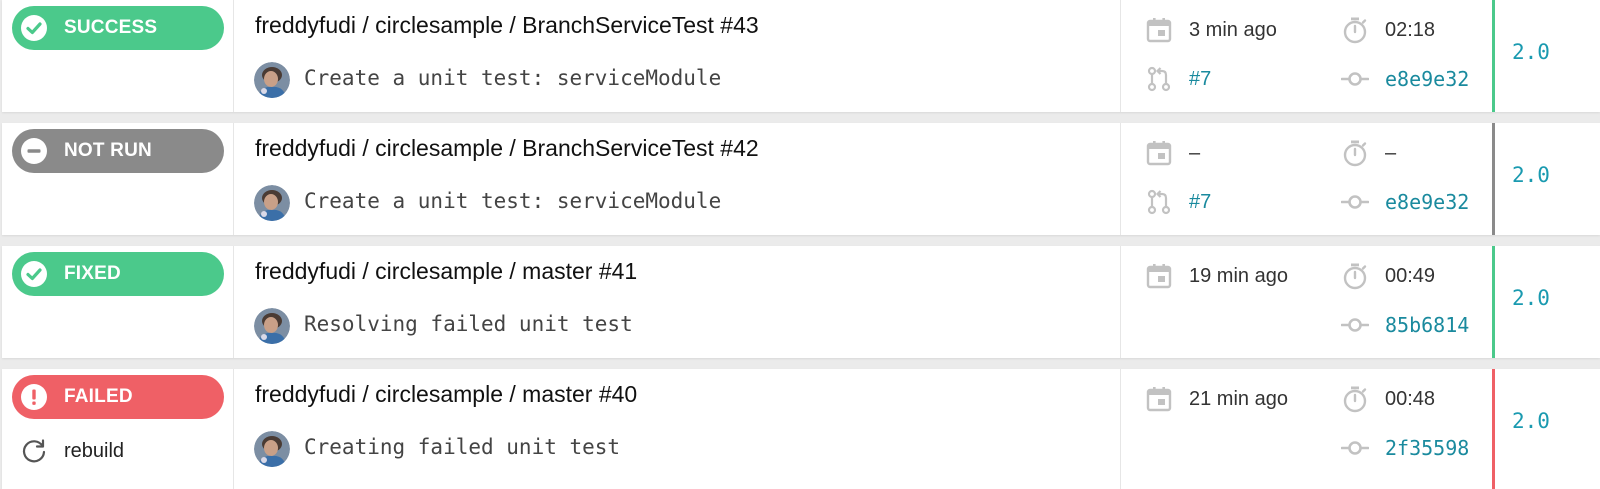 This screenshot has height=489, width=1600. I want to click on start-time-text: 21 min ago, so click(1238, 398).